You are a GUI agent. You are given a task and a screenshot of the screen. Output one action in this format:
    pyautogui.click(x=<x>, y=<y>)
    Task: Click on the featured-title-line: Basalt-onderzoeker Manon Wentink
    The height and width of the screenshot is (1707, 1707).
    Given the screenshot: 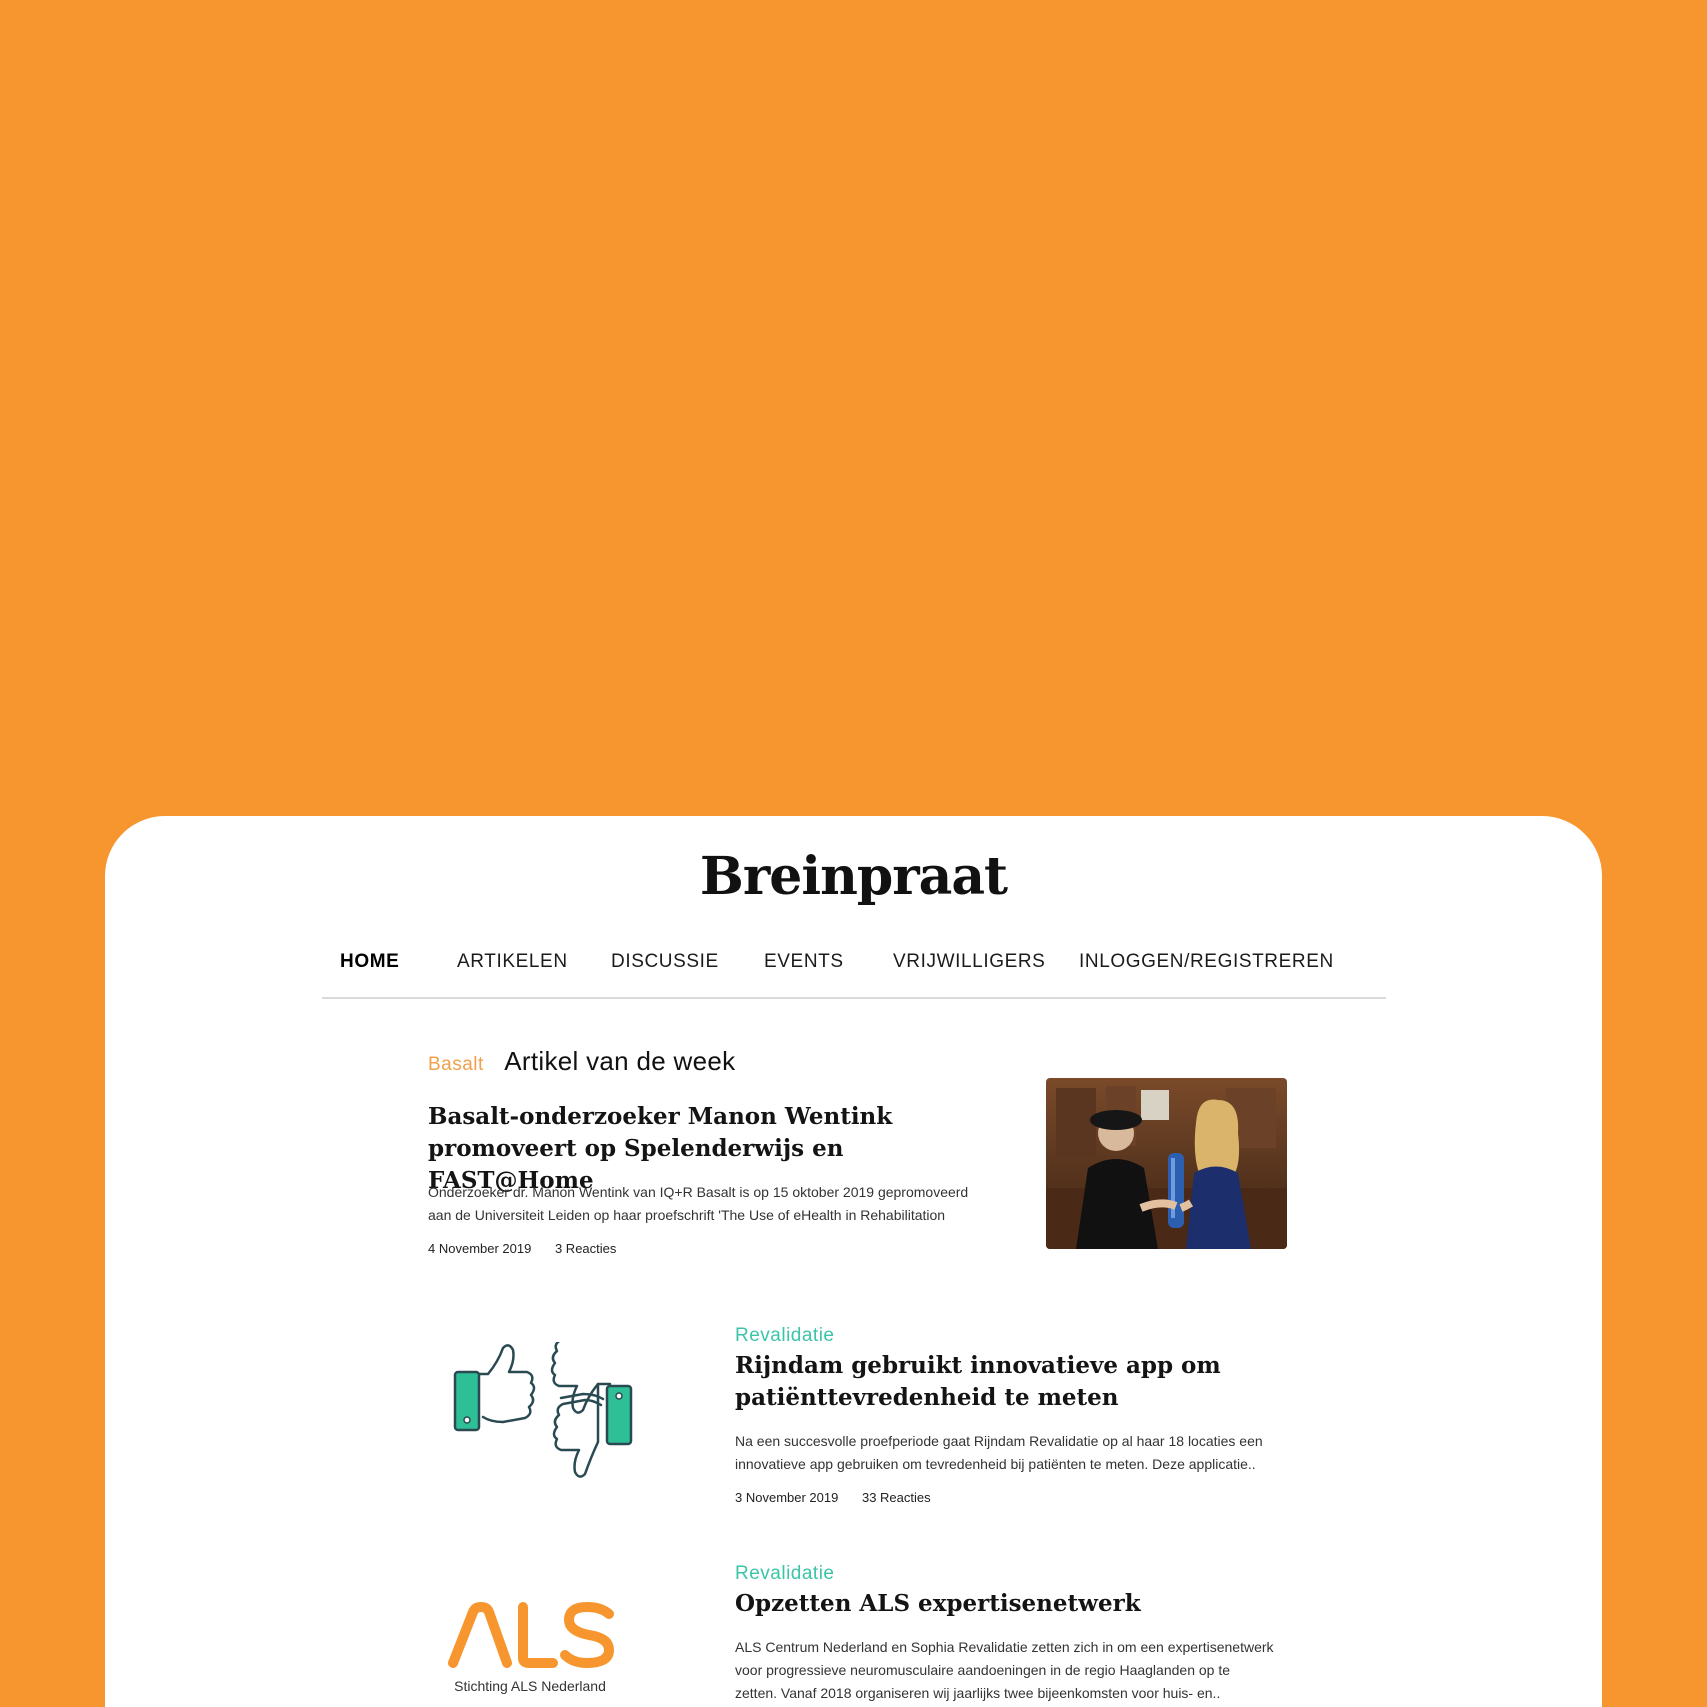 What is the action you would take?
    pyautogui.click(x=660, y=1116)
    